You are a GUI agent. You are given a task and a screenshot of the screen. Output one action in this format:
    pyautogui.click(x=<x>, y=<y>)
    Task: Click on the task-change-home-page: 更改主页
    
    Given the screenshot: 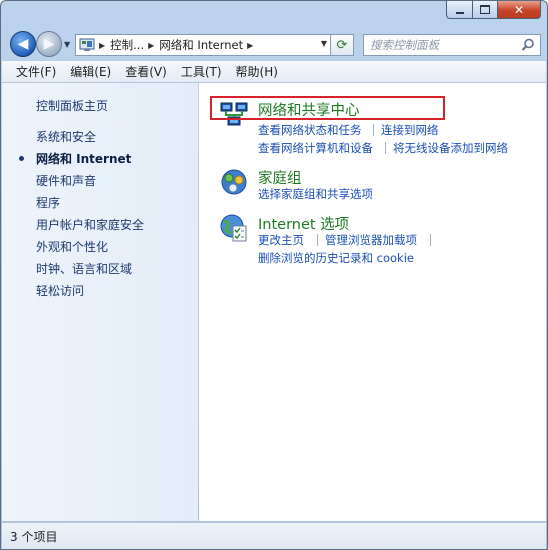 What is the action you would take?
    pyautogui.click(x=281, y=240)
    